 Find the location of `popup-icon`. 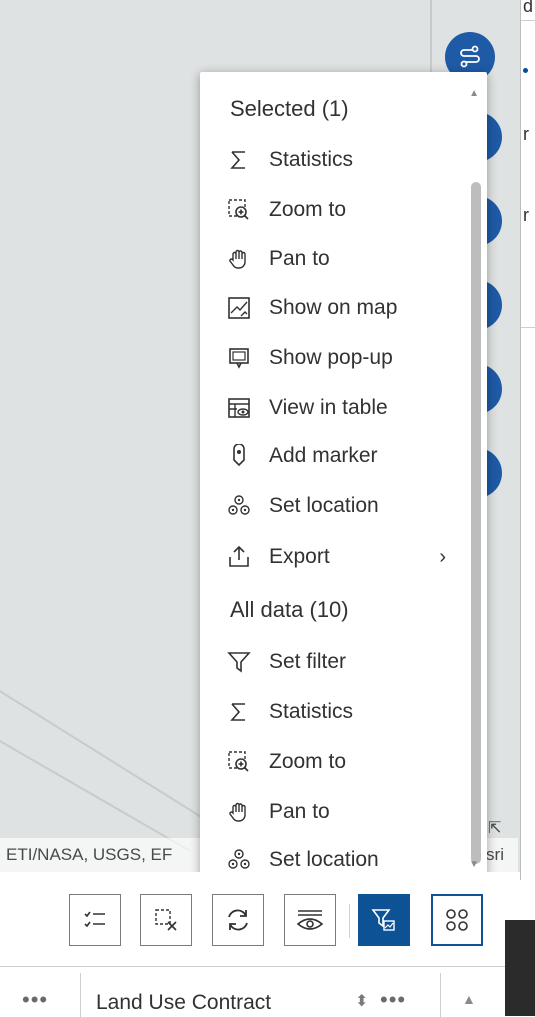

popup-icon is located at coordinates (239, 358).